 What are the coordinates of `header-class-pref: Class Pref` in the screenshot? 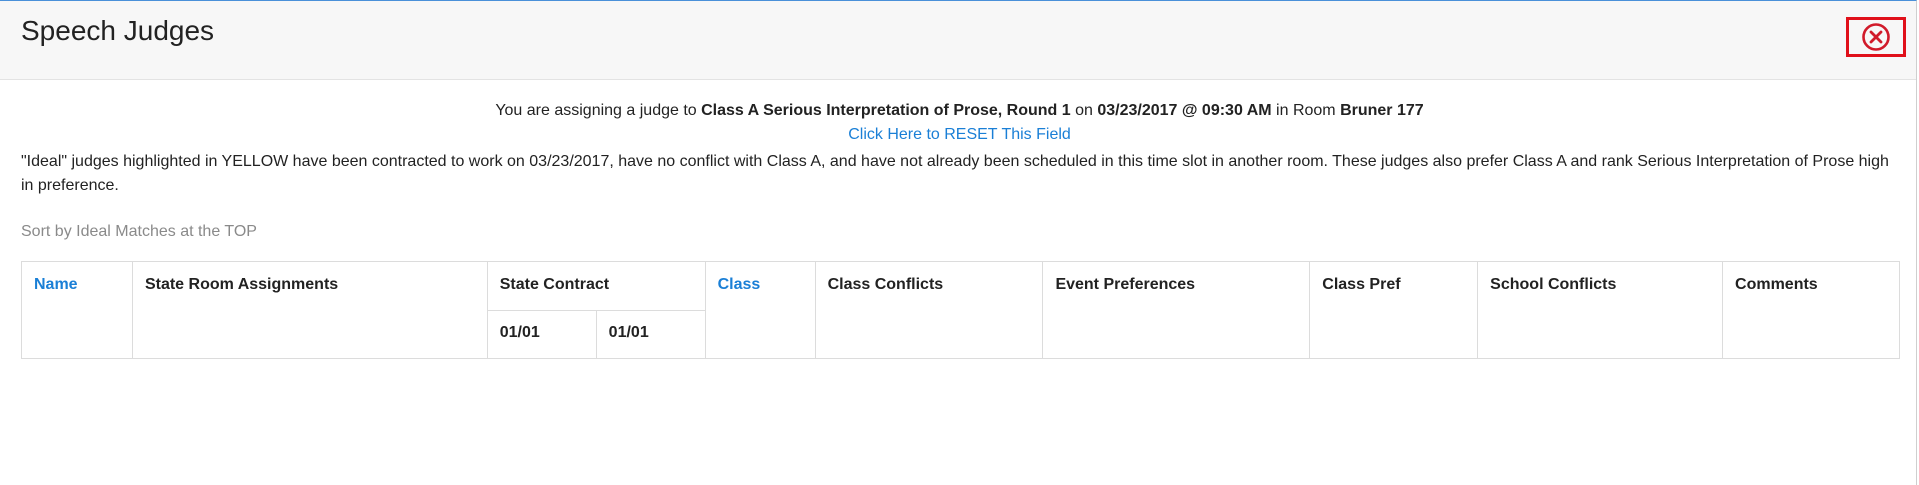 It's located at (1394, 310).